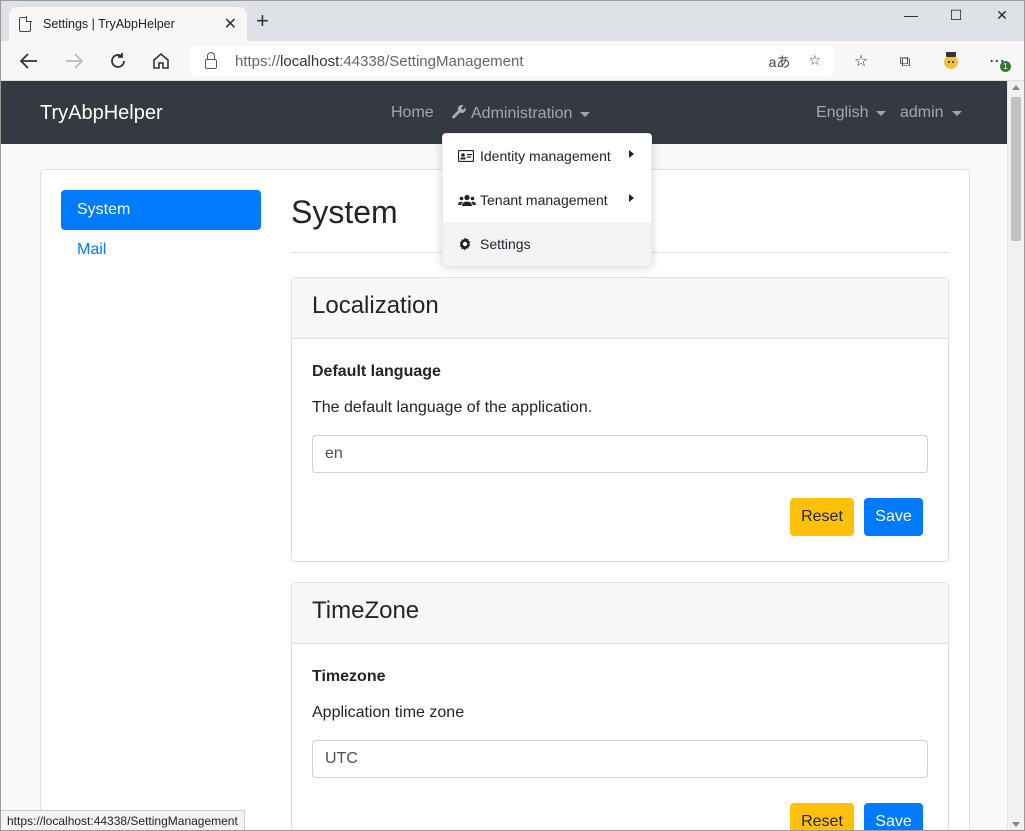 Image resolution: width=1025 pixels, height=831 pixels. I want to click on url-host: localhost, so click(310, 61).